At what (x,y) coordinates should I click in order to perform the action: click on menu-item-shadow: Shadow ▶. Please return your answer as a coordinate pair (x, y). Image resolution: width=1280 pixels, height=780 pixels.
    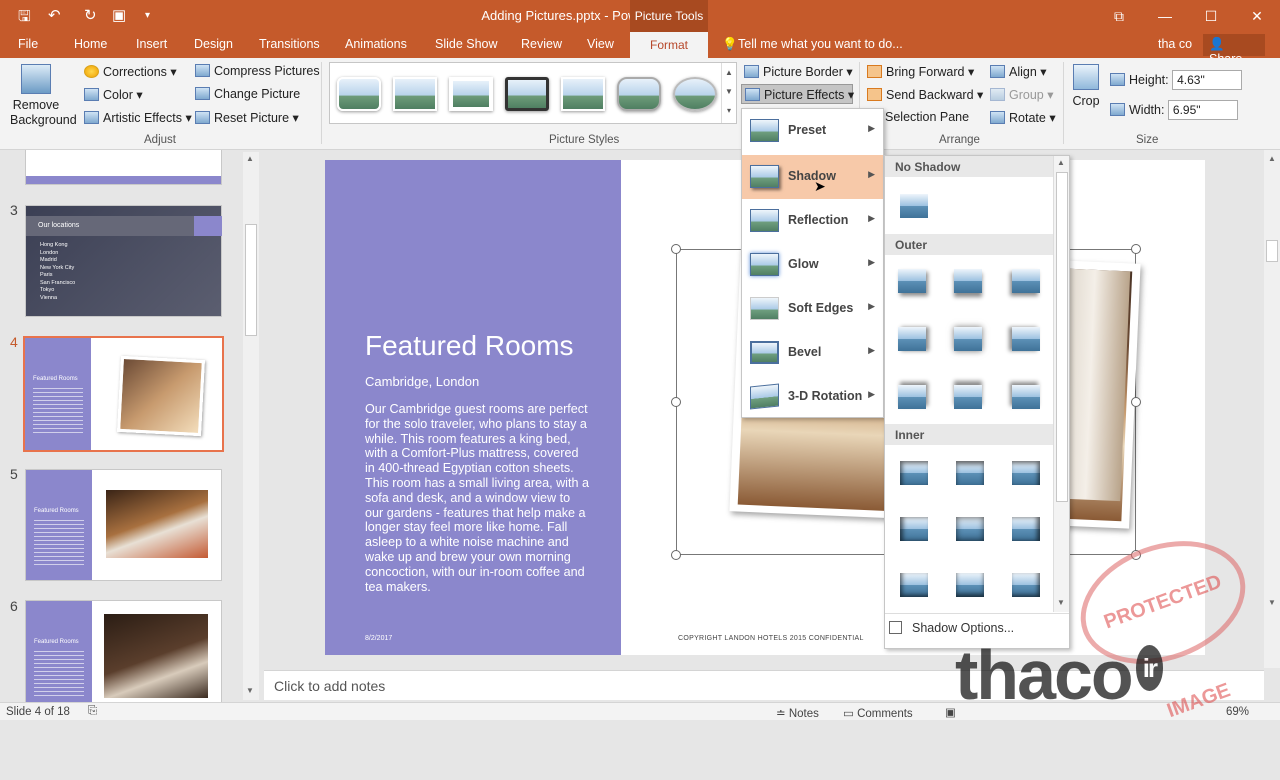
    Looking at the image, I should click on (812, 177).